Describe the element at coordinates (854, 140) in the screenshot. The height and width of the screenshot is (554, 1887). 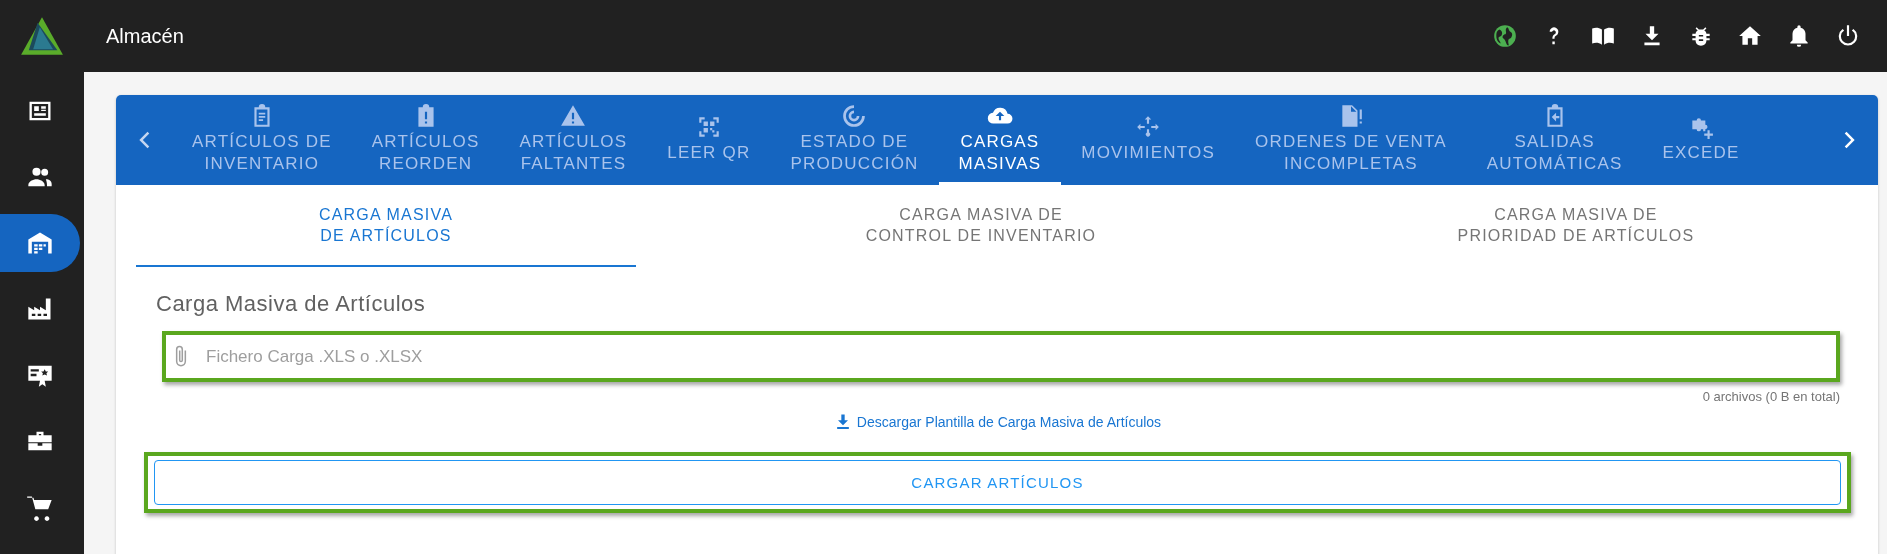
I see `tab: ESTADO DE PRODUCCIÓN` at that location.